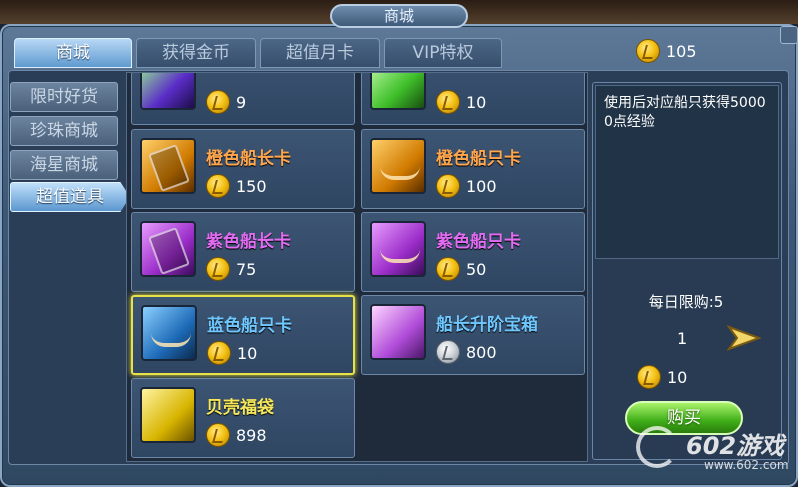  Describe the element at coordinates (487, 325) in the screenshot. I see `item-name: 船长升阶宝箱` at that location.